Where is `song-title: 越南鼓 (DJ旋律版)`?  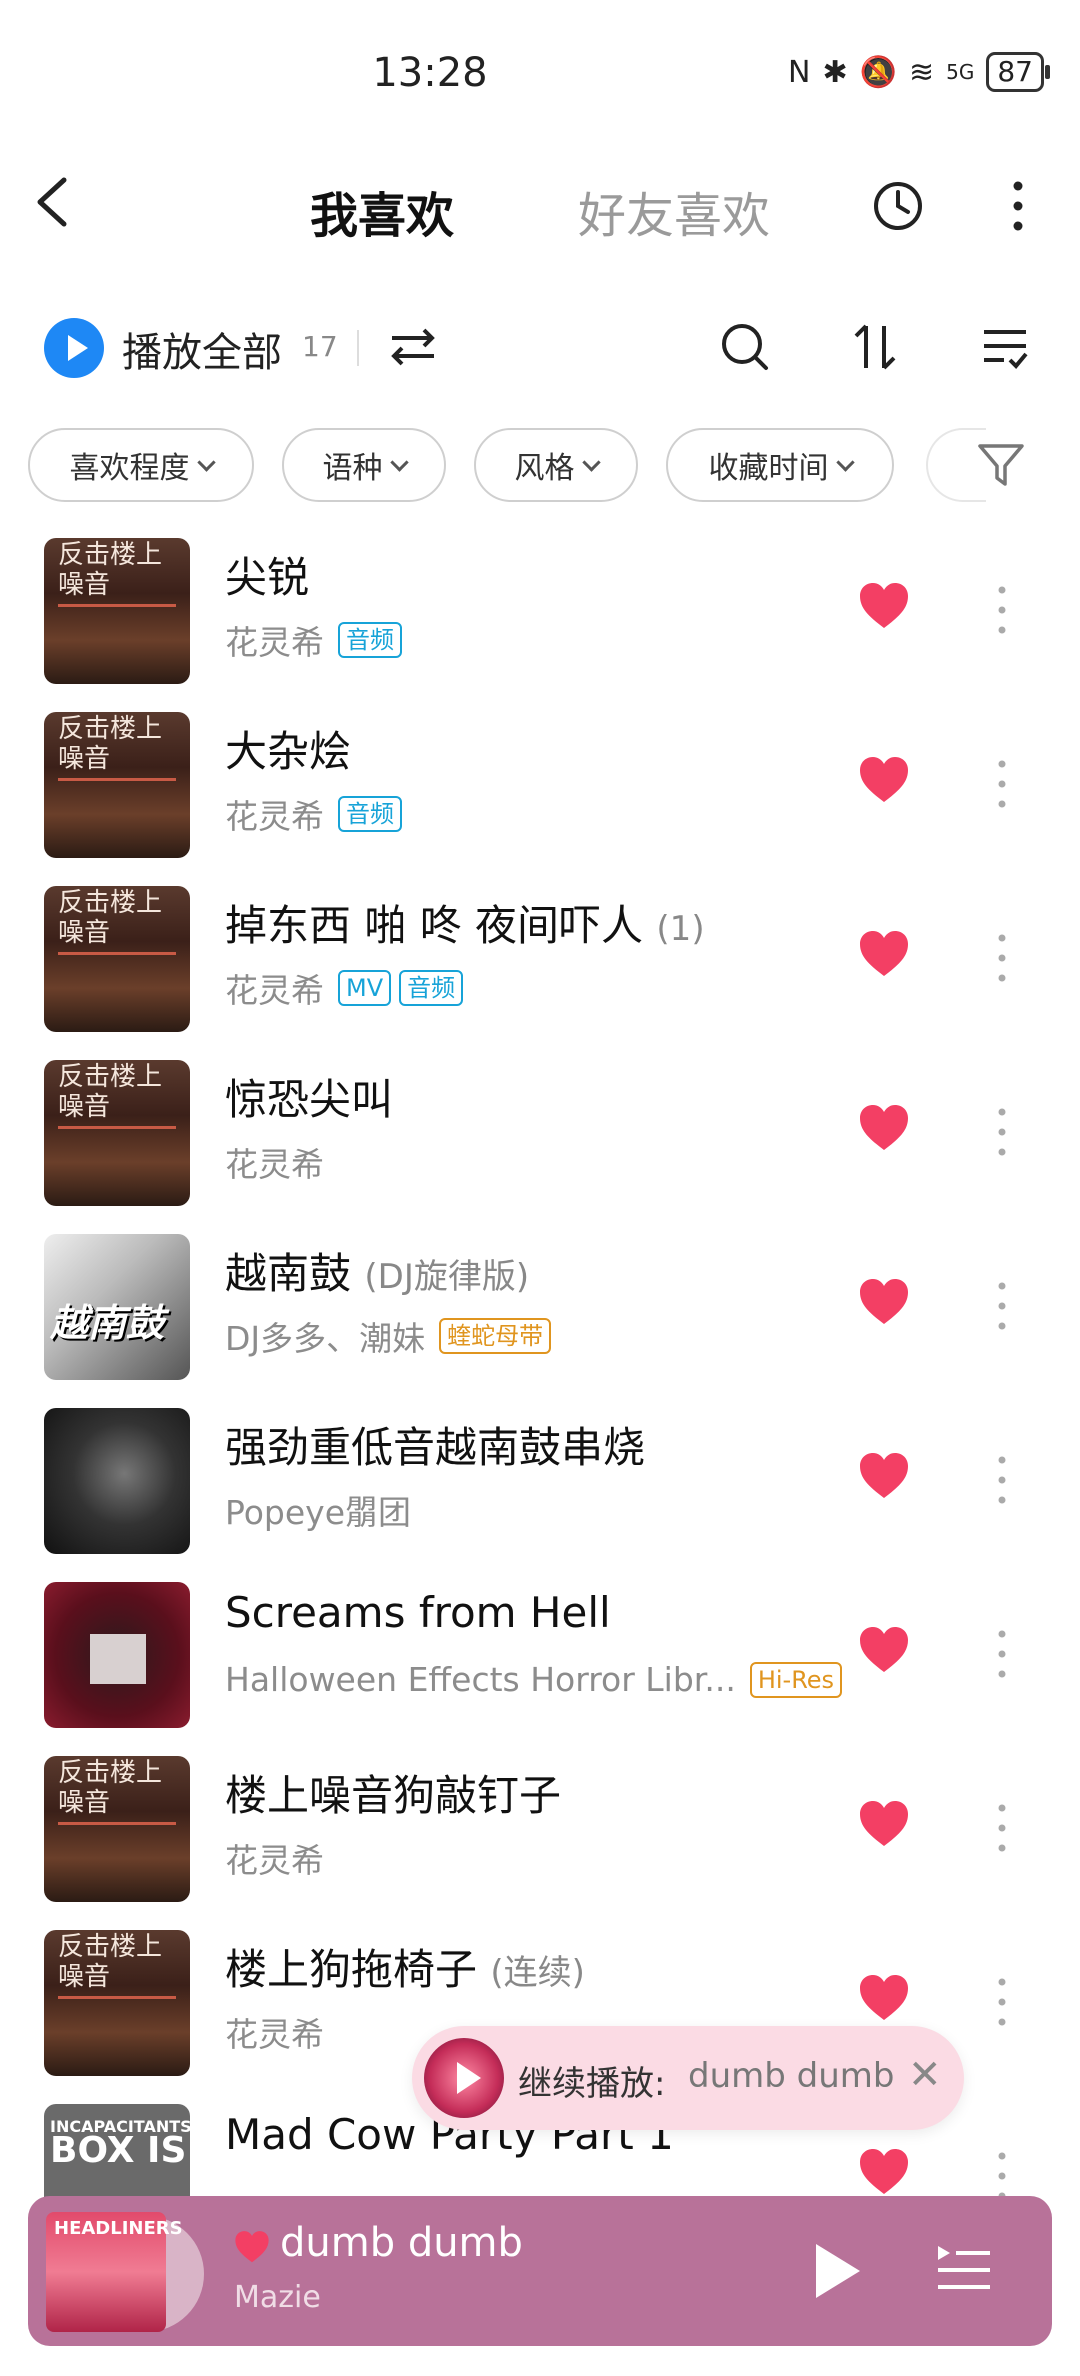
song-title: 越南鼓 (DJ旋律版) is located at coordinates (377, 1273).